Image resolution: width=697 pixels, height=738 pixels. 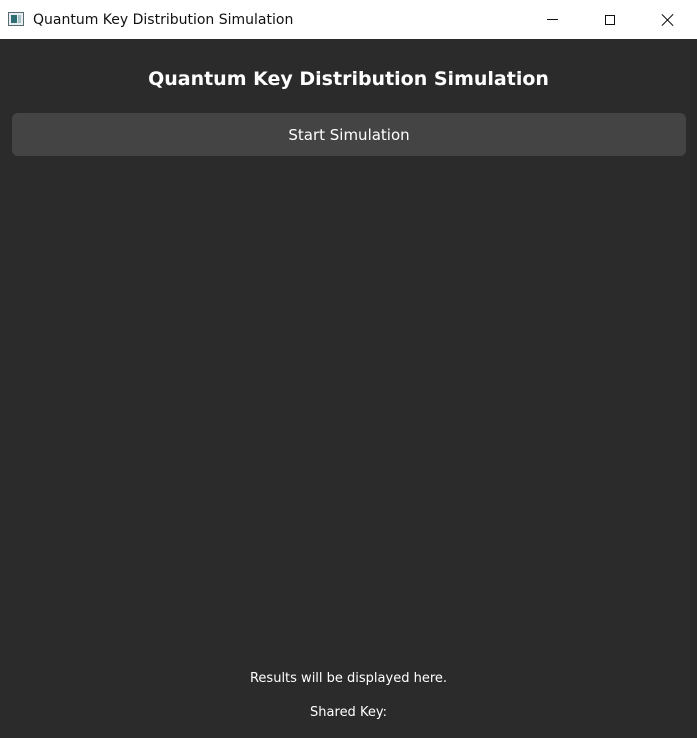 I want to click on title-bar: Quantum Key Distribution Simulation, so click(x=348, y=19).